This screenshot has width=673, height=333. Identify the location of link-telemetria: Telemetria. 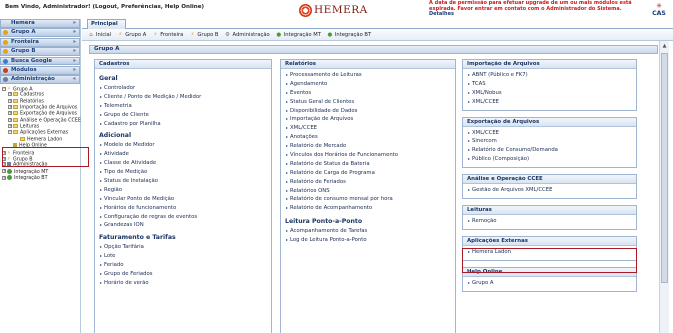
(183, 106).